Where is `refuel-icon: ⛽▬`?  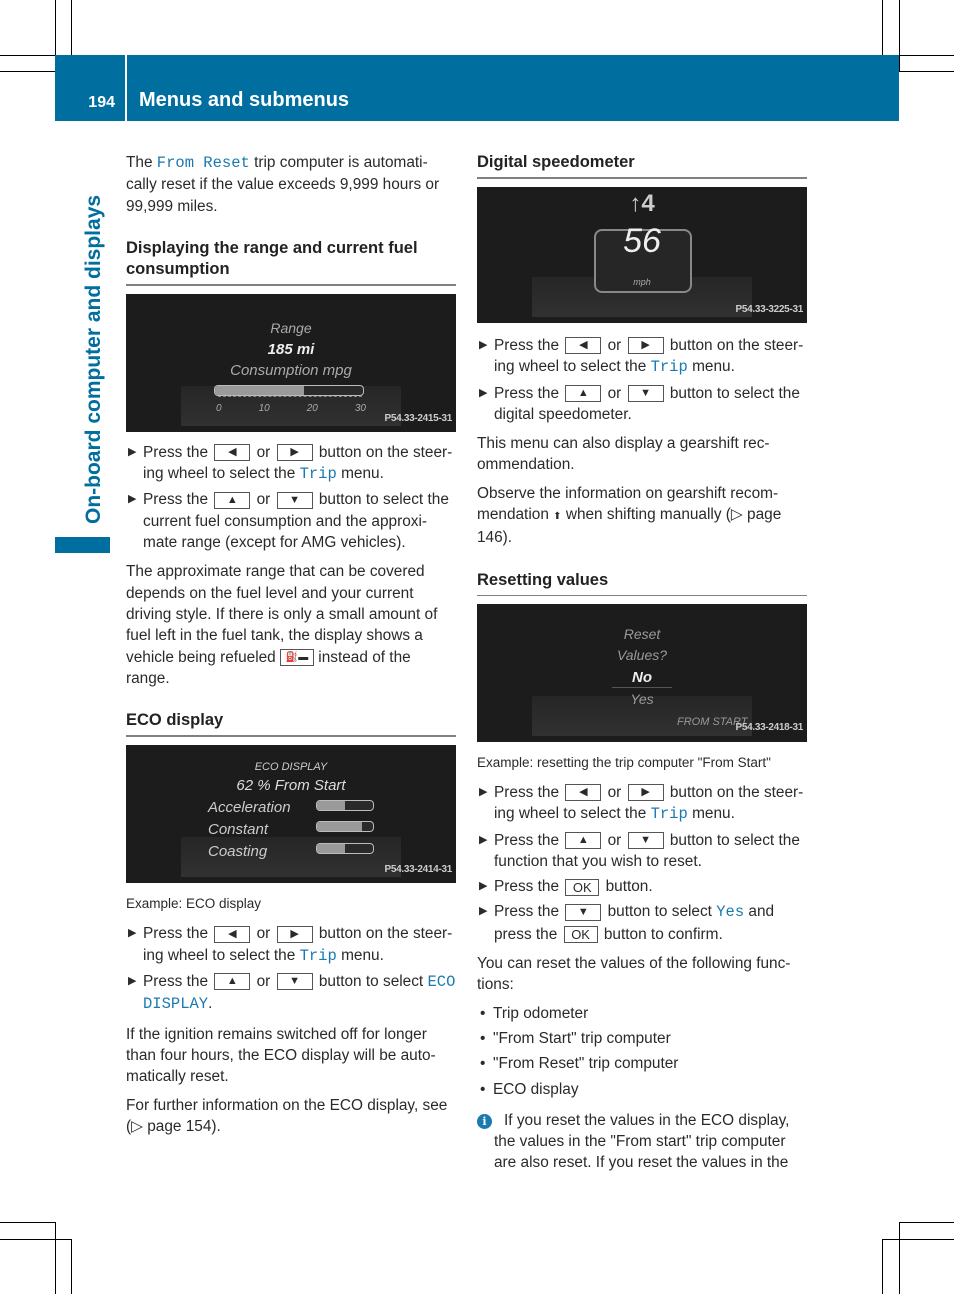 refuel-icon: ⛽▬ is located at coordinates (297, 657).